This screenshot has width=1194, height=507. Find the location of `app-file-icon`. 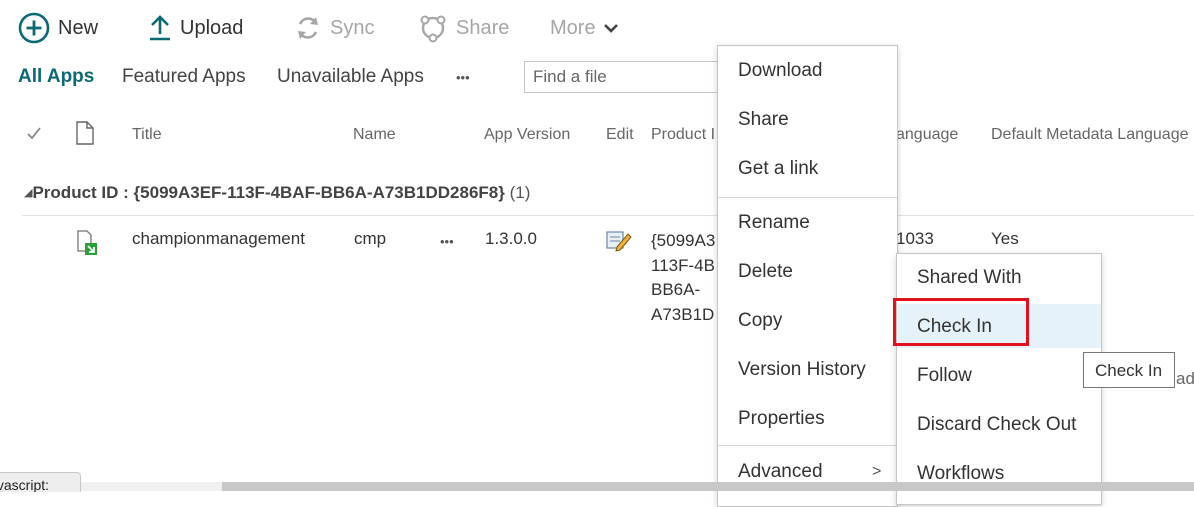

app-file-icon is located at coordinates (89, 245).